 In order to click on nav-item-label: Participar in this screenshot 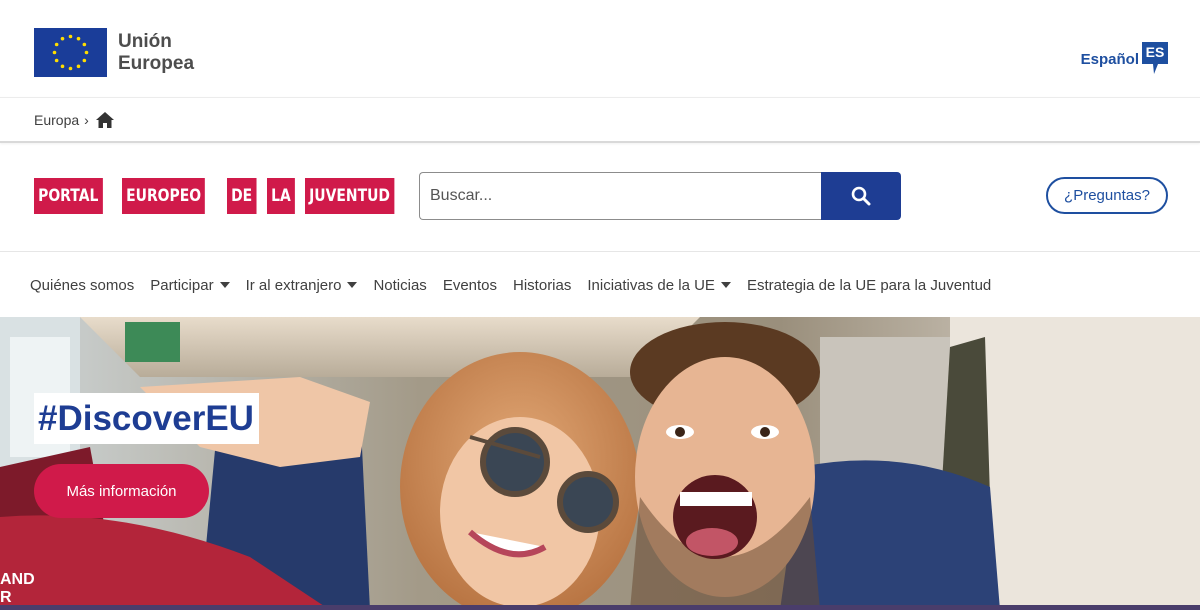, I will do `click(182, 285)`.